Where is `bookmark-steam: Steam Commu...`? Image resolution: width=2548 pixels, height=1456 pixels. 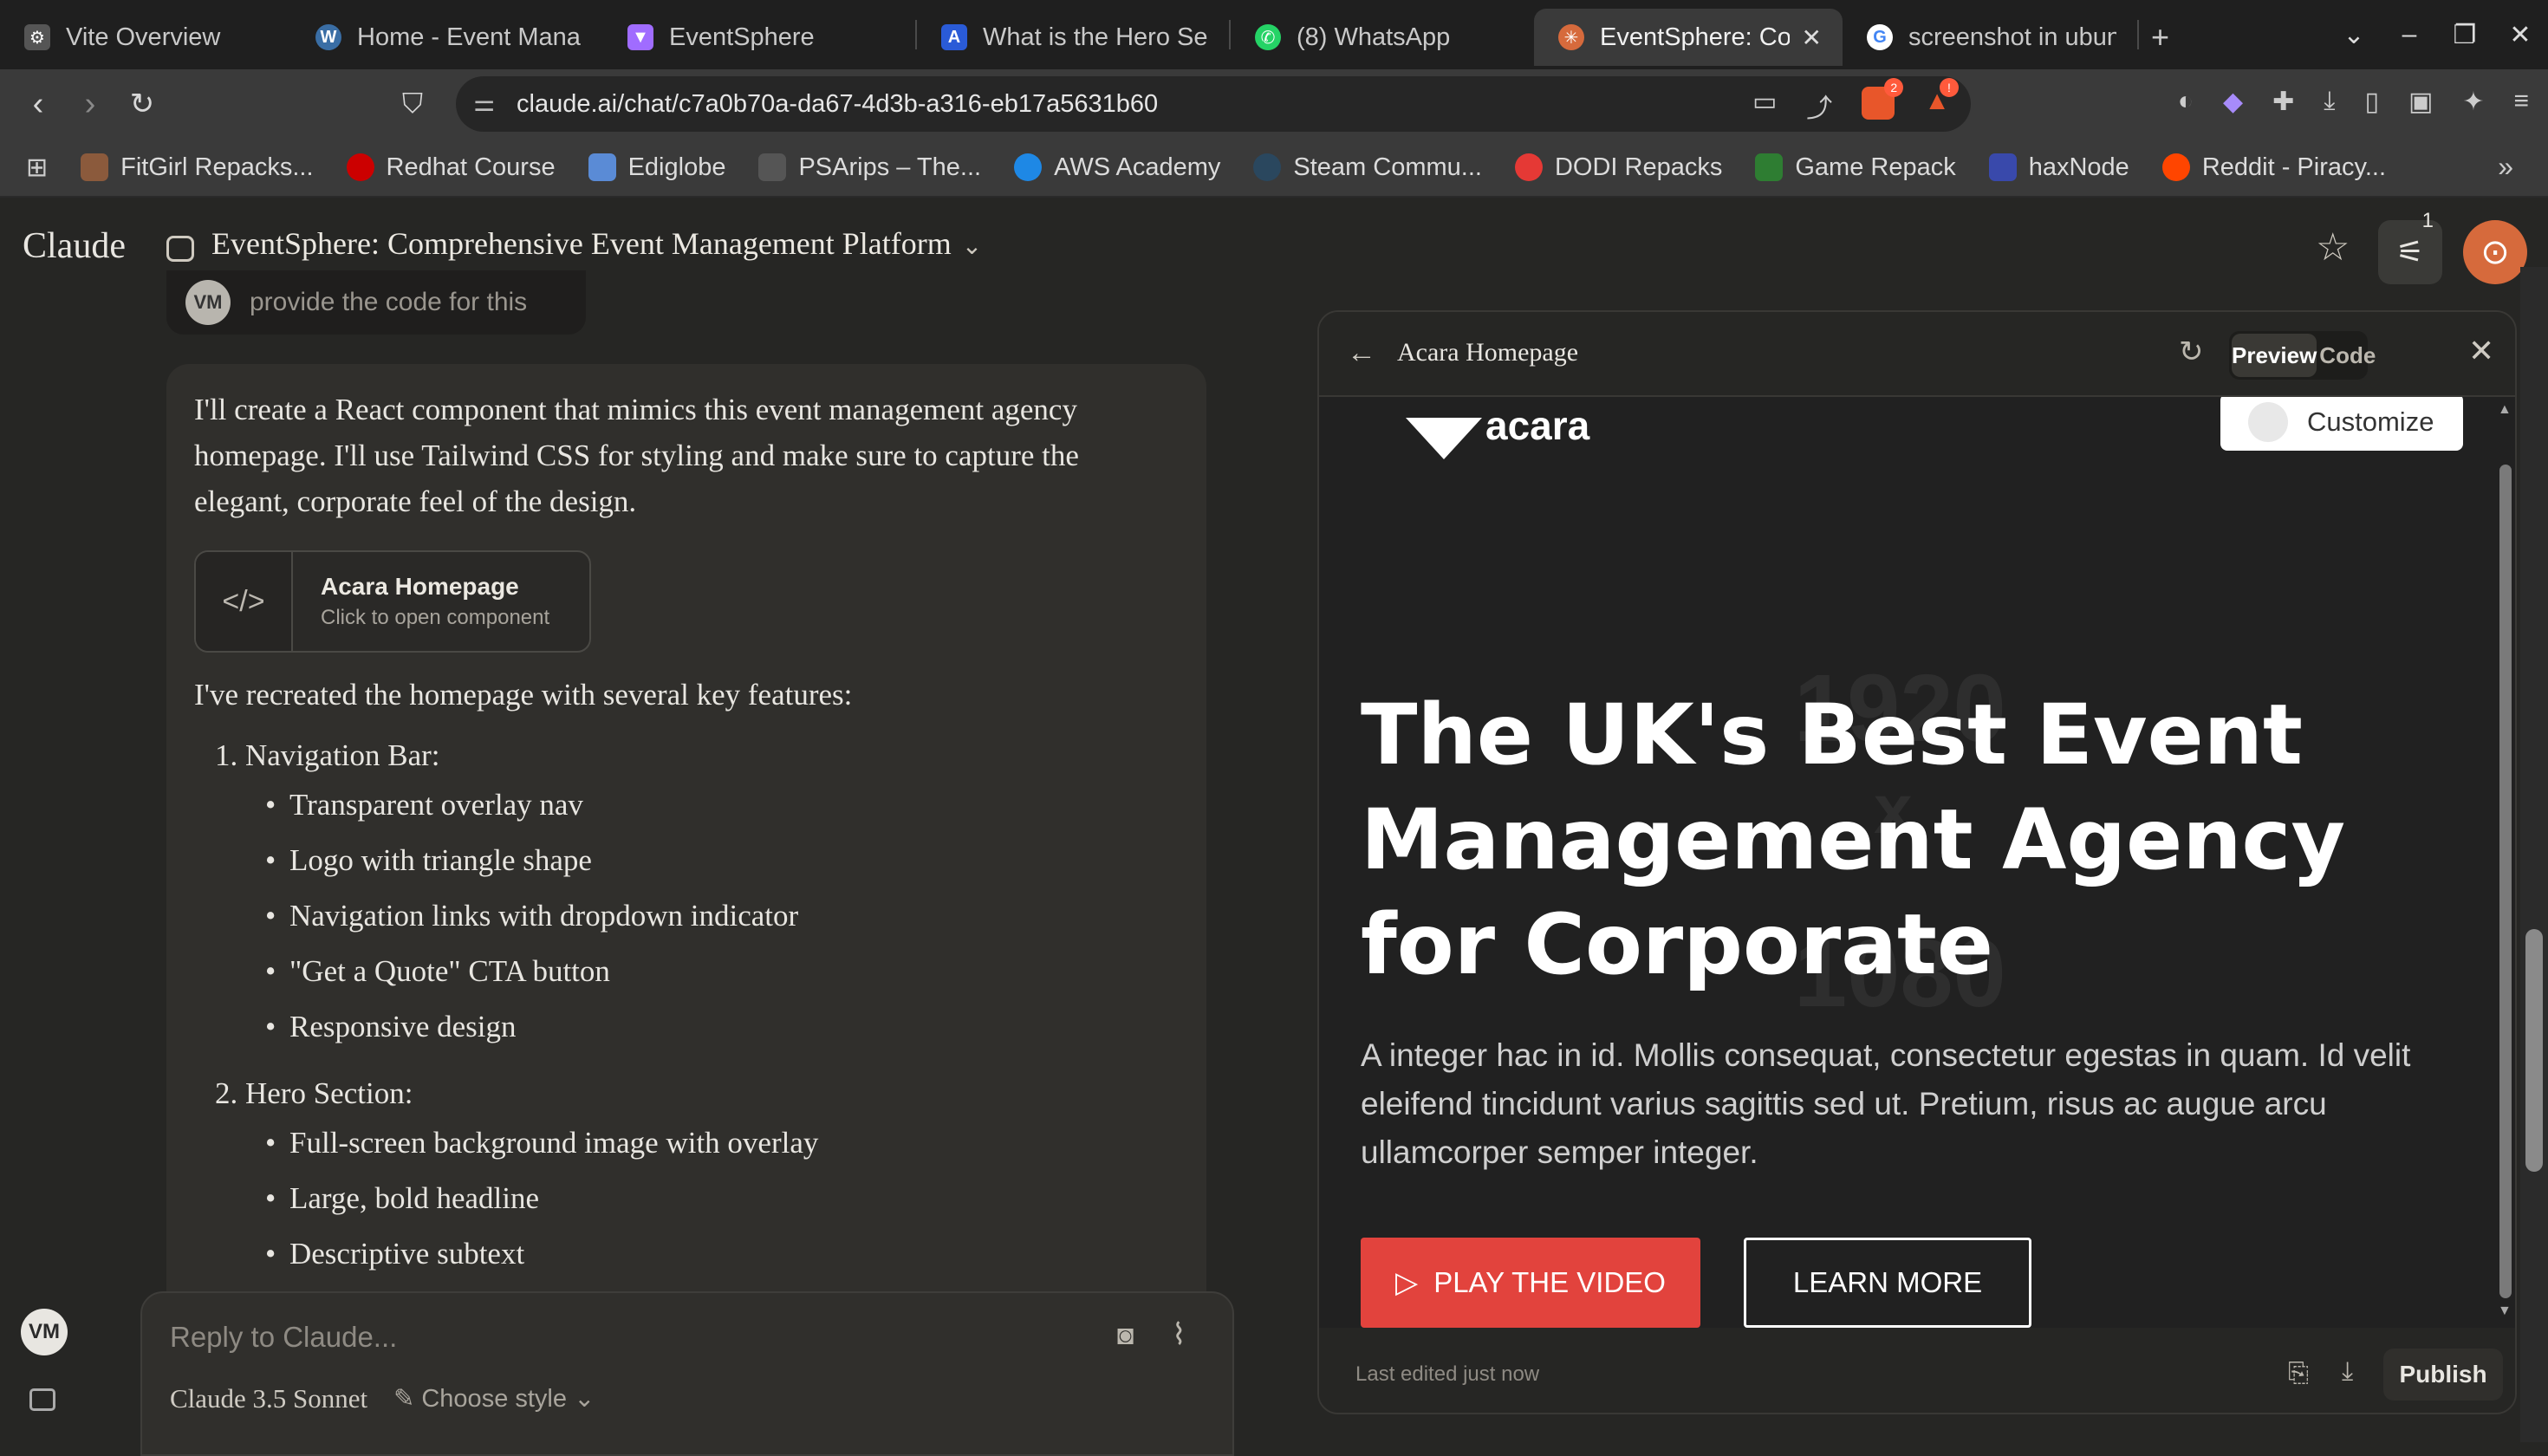 bookmark-steam: Steam Commu... is located at coordinates (1367, 167).